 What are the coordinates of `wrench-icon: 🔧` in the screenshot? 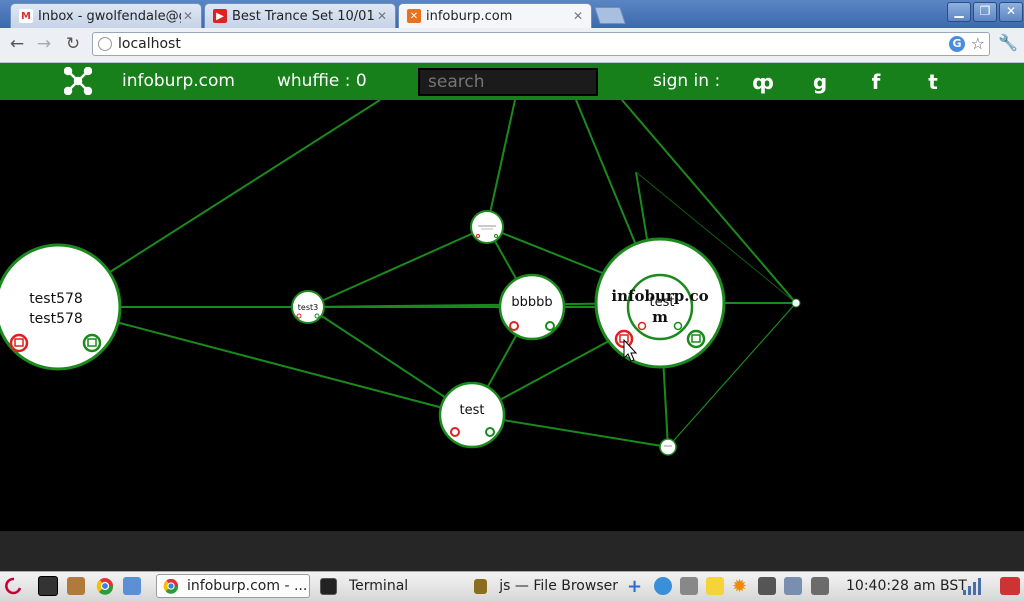 It's located at (1008, 42).